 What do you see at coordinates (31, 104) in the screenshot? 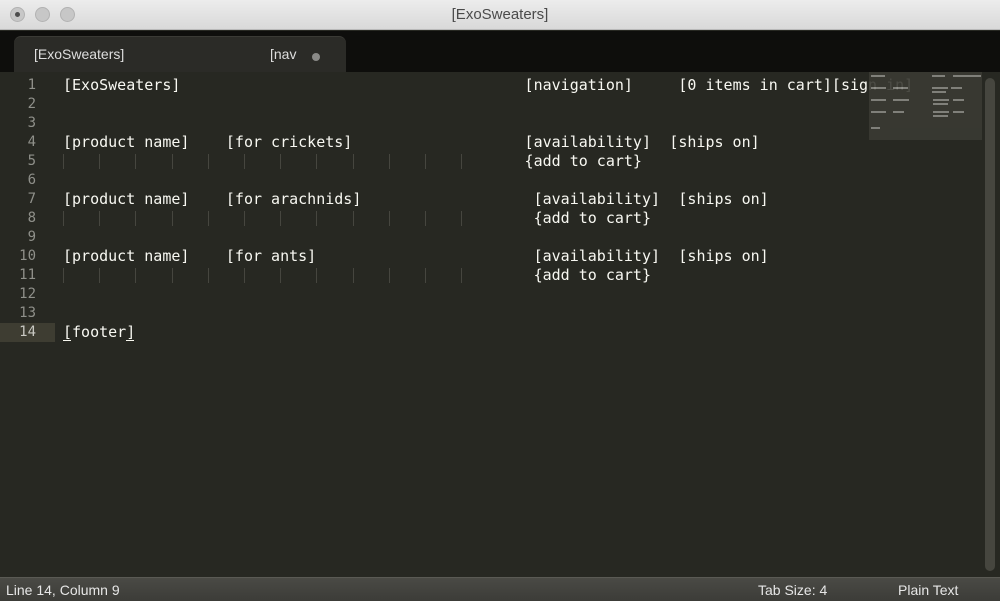
I see `line-number: 2` at bounding box center [31, 104].